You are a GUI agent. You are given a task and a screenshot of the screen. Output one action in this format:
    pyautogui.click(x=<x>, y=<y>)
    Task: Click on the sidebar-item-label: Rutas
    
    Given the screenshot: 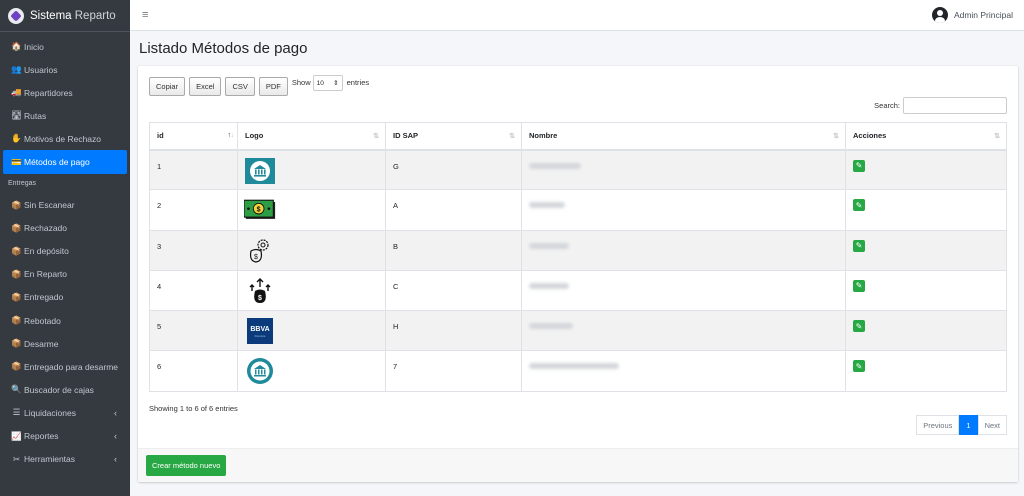 What is the action you would take?
    pyautogui.click(x=35, y=115)
    